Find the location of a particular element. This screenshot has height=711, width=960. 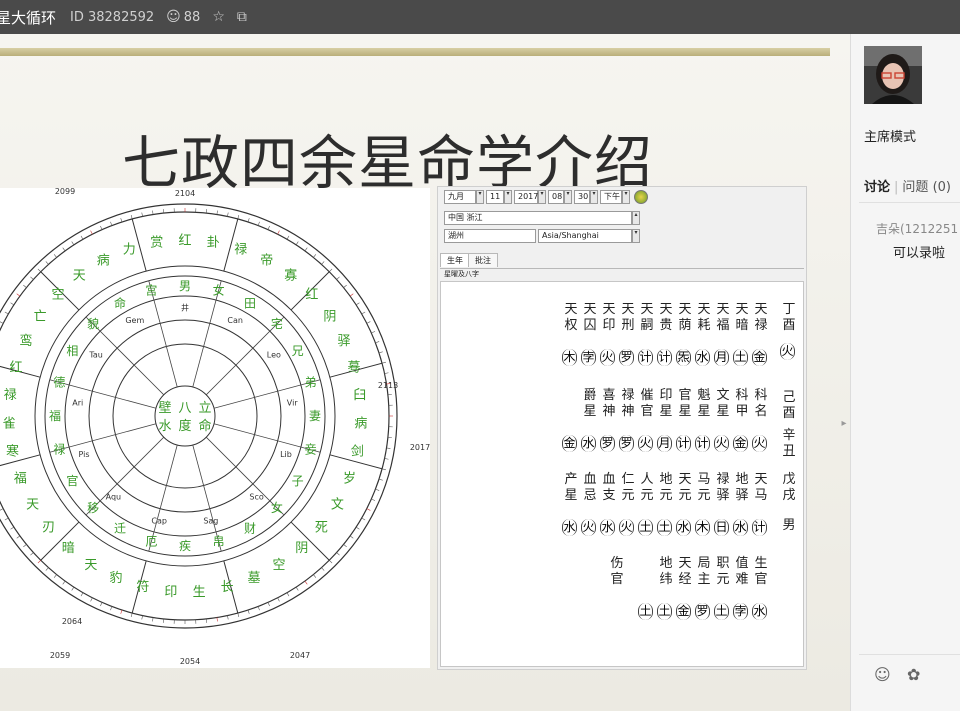

ampm-select: 下午 is located at coordinates (611, 197).